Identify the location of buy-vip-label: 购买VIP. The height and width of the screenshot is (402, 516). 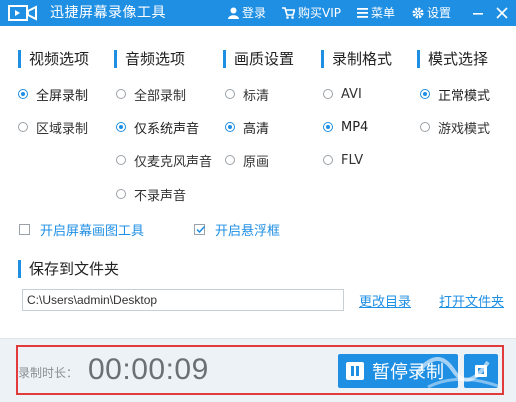
(319, 13).